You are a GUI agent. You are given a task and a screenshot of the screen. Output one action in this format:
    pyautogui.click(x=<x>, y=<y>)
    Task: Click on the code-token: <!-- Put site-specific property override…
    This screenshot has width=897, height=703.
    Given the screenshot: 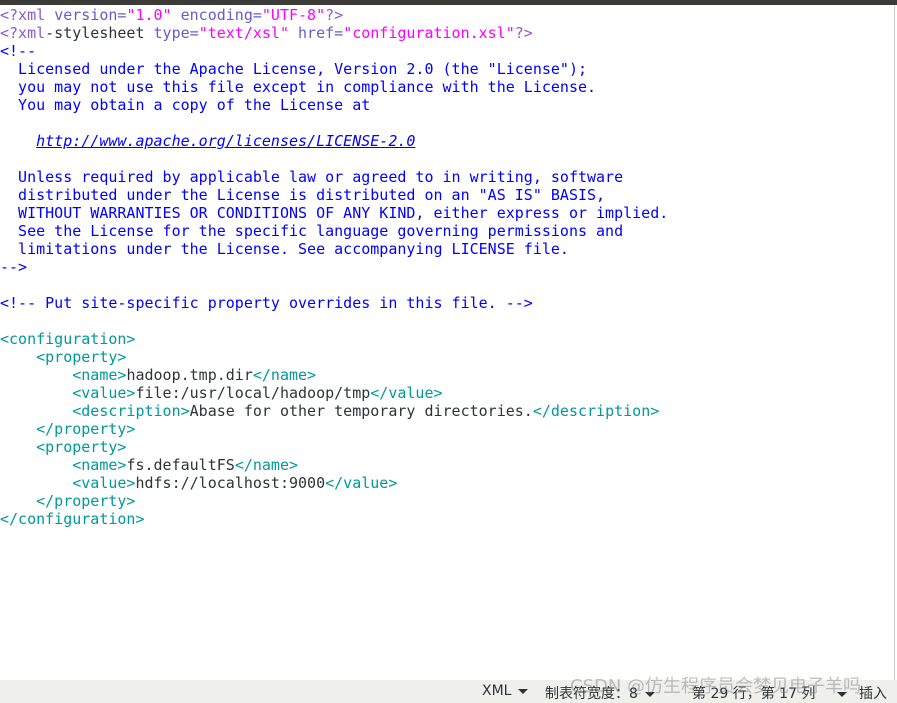 What is the action you would take?
    pyautogui.click(x=266, y=303)
    